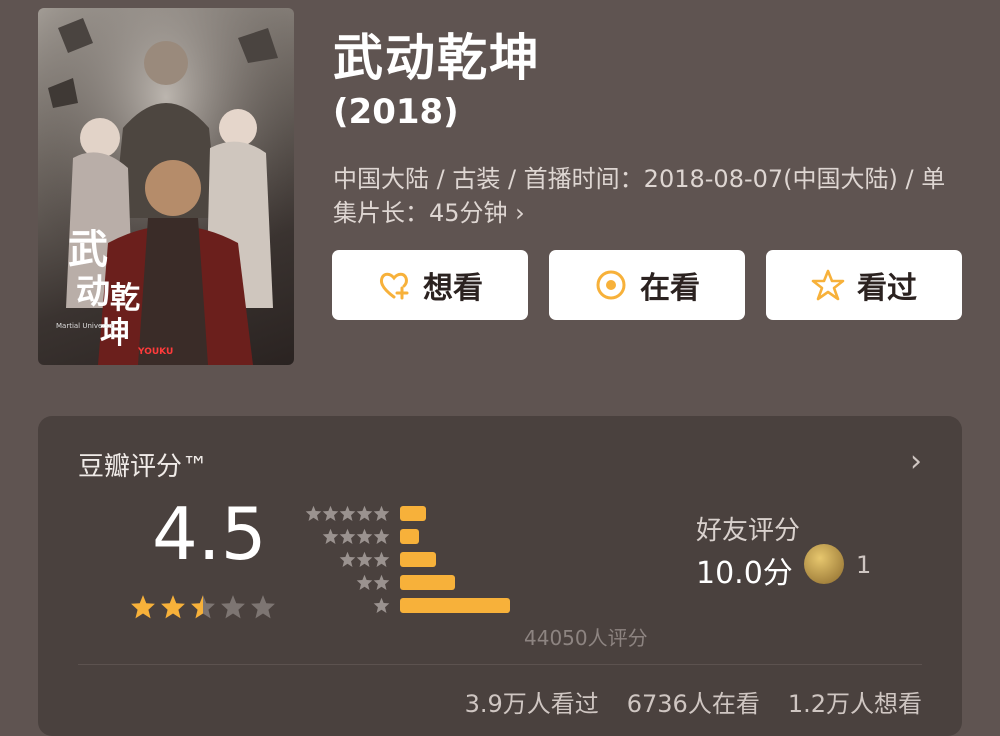  I want to click on friend-rating-label: 好友评分, so click(748, 531).